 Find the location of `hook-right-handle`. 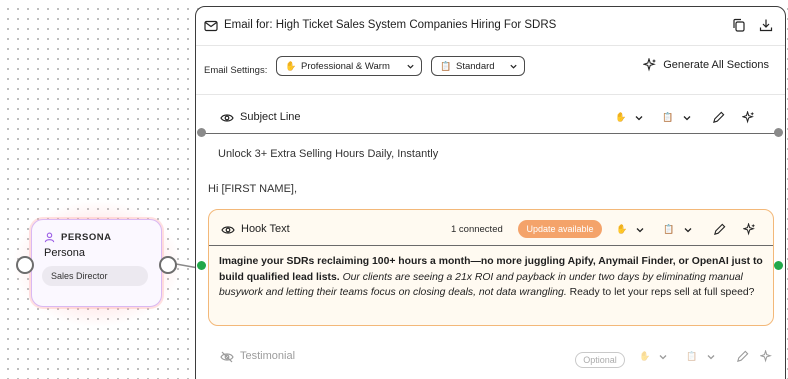

hook-right-handle is located at coordinates (778, 265).